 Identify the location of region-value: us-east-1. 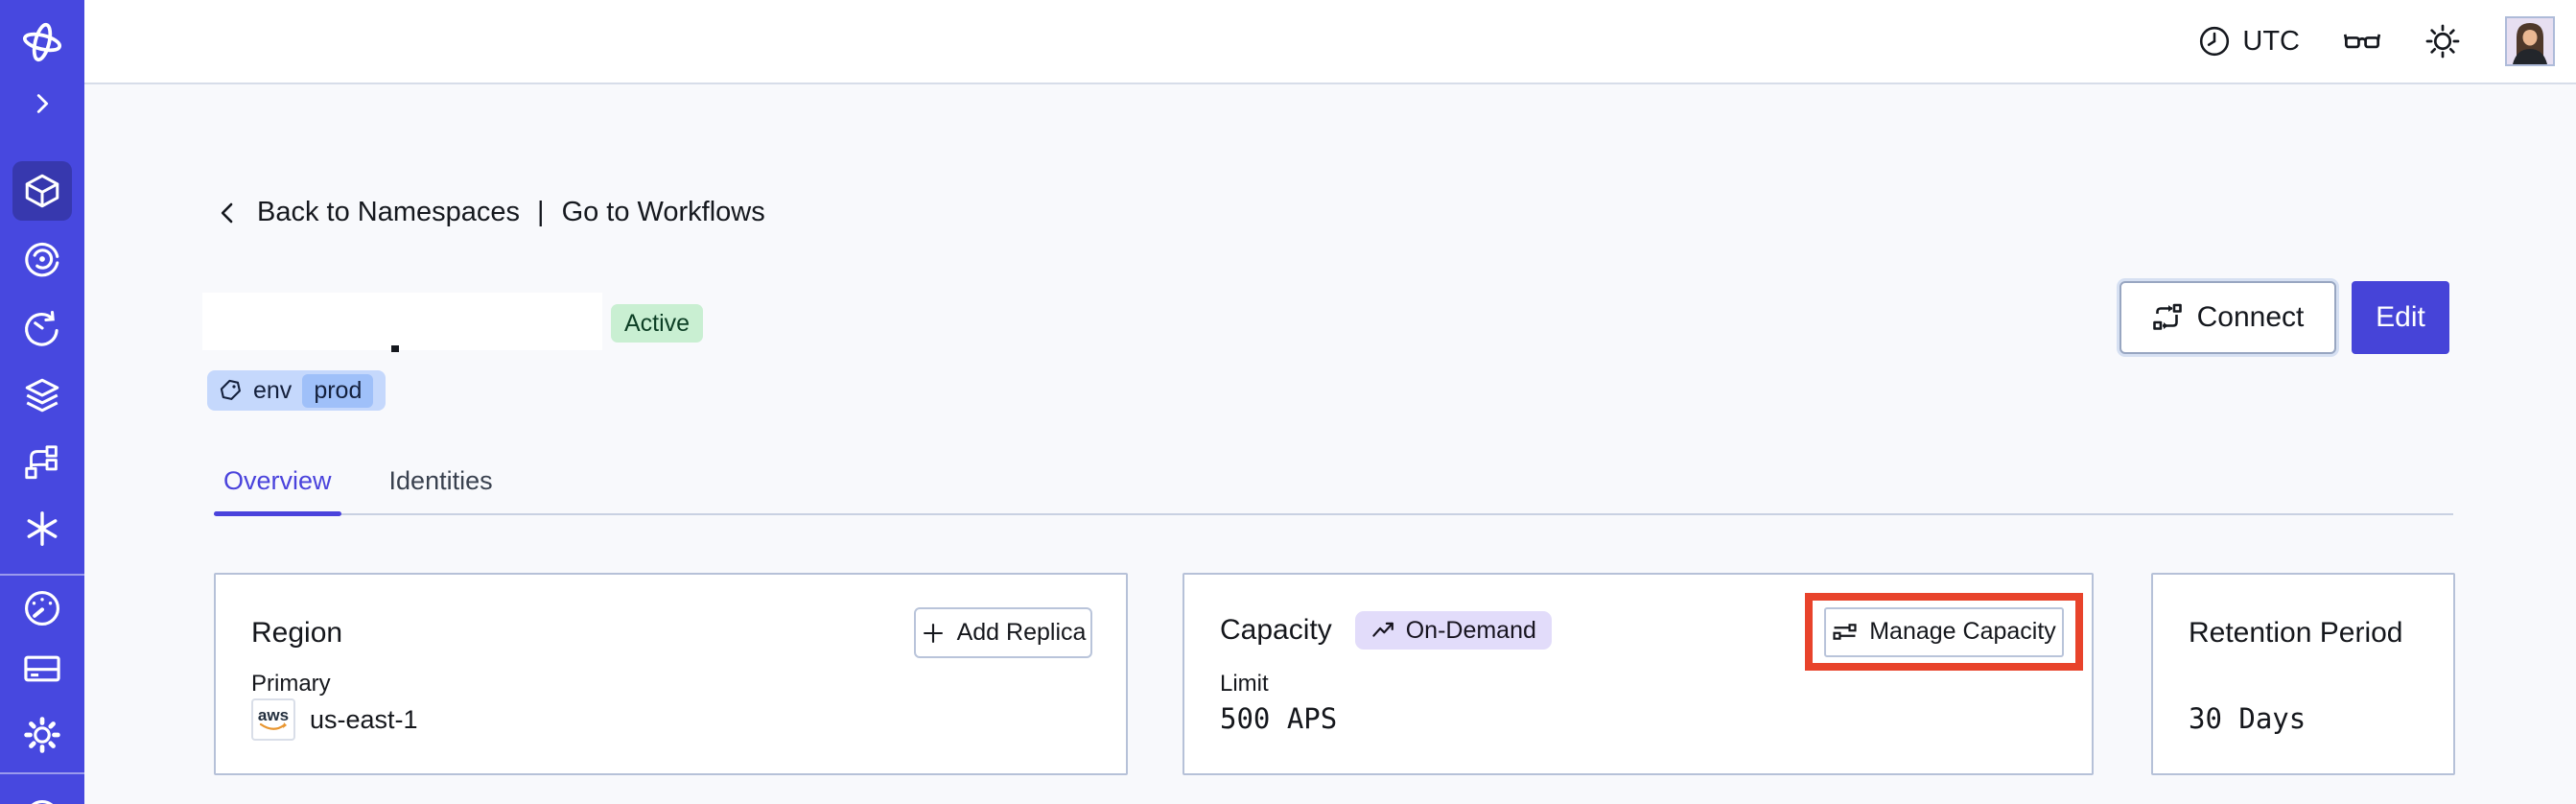
(364, 719).